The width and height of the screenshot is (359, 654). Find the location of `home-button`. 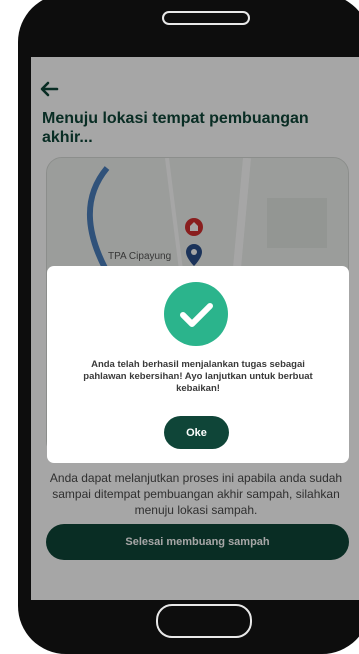

home-button is located at coordinates (204, 621).